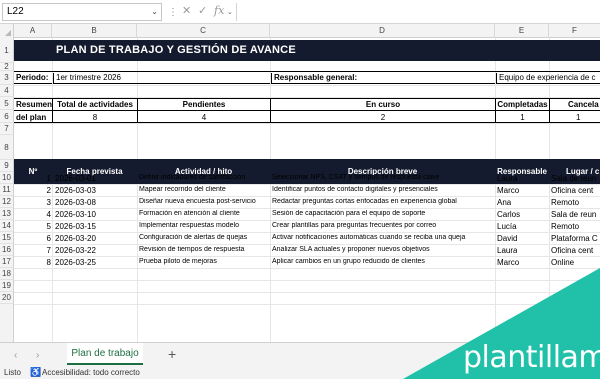  Describe the element at coordinates (204, 225) in the screenshot. I see `row-activity: Implementar respuestas modelo` at that location.